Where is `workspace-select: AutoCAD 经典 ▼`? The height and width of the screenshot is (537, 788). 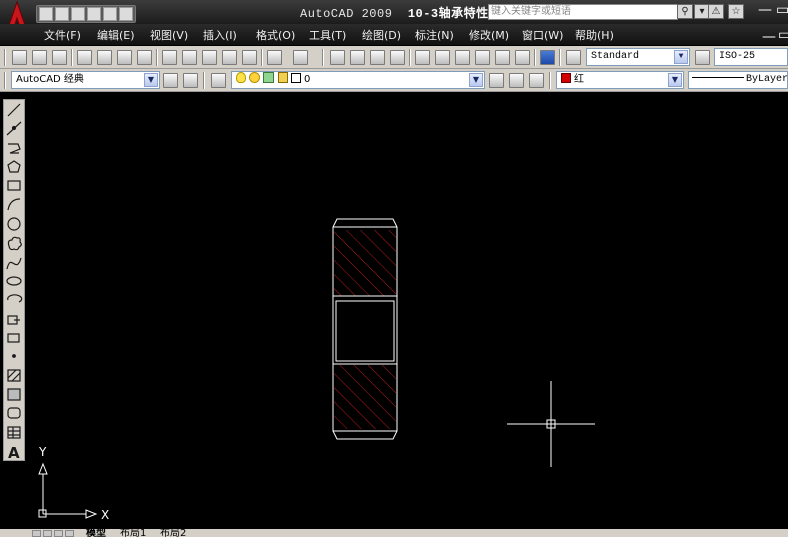
workspace-select: AutoCAD 经典 ▼ is located at coordinates (85, 80).